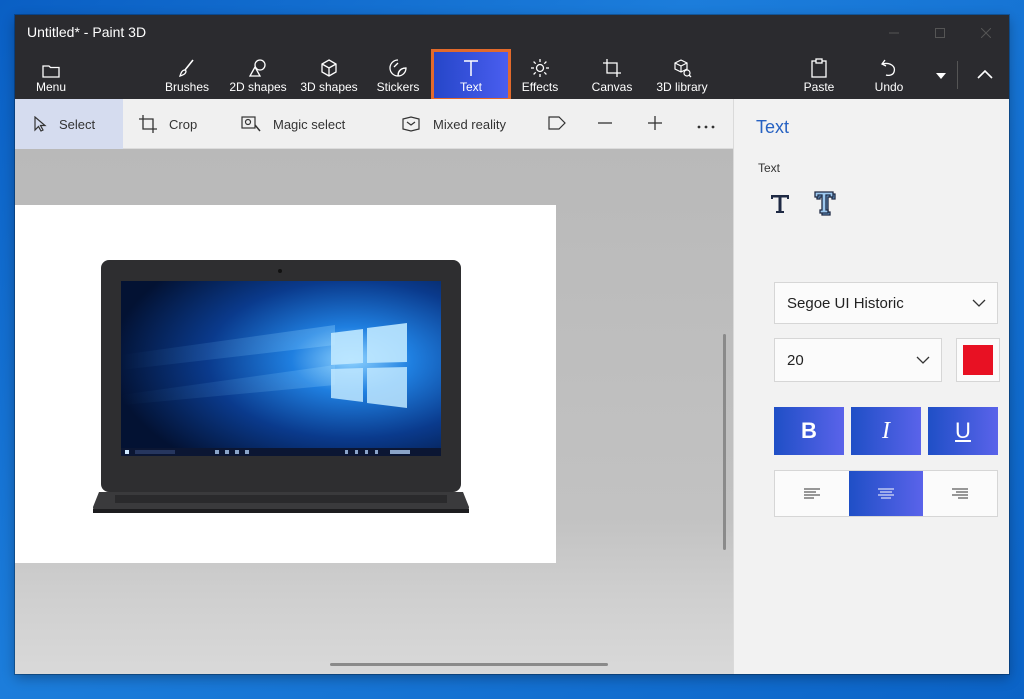  I want to click on align-left-icon, so click(812, 493).